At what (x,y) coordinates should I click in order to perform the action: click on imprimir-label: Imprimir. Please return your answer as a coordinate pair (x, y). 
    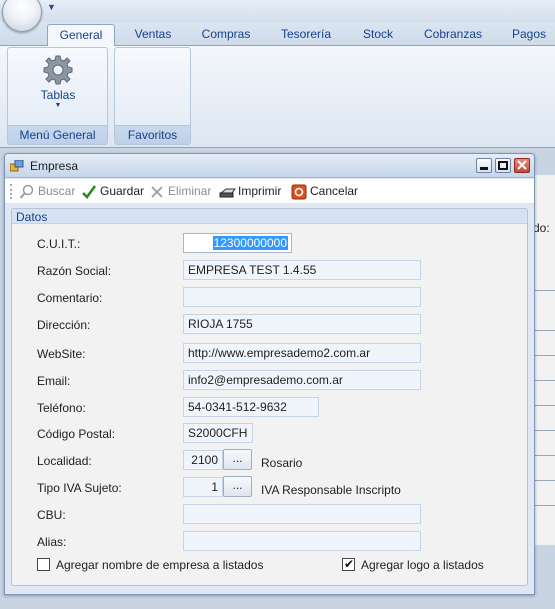
    Looking at the image, I should click on (260, 191).